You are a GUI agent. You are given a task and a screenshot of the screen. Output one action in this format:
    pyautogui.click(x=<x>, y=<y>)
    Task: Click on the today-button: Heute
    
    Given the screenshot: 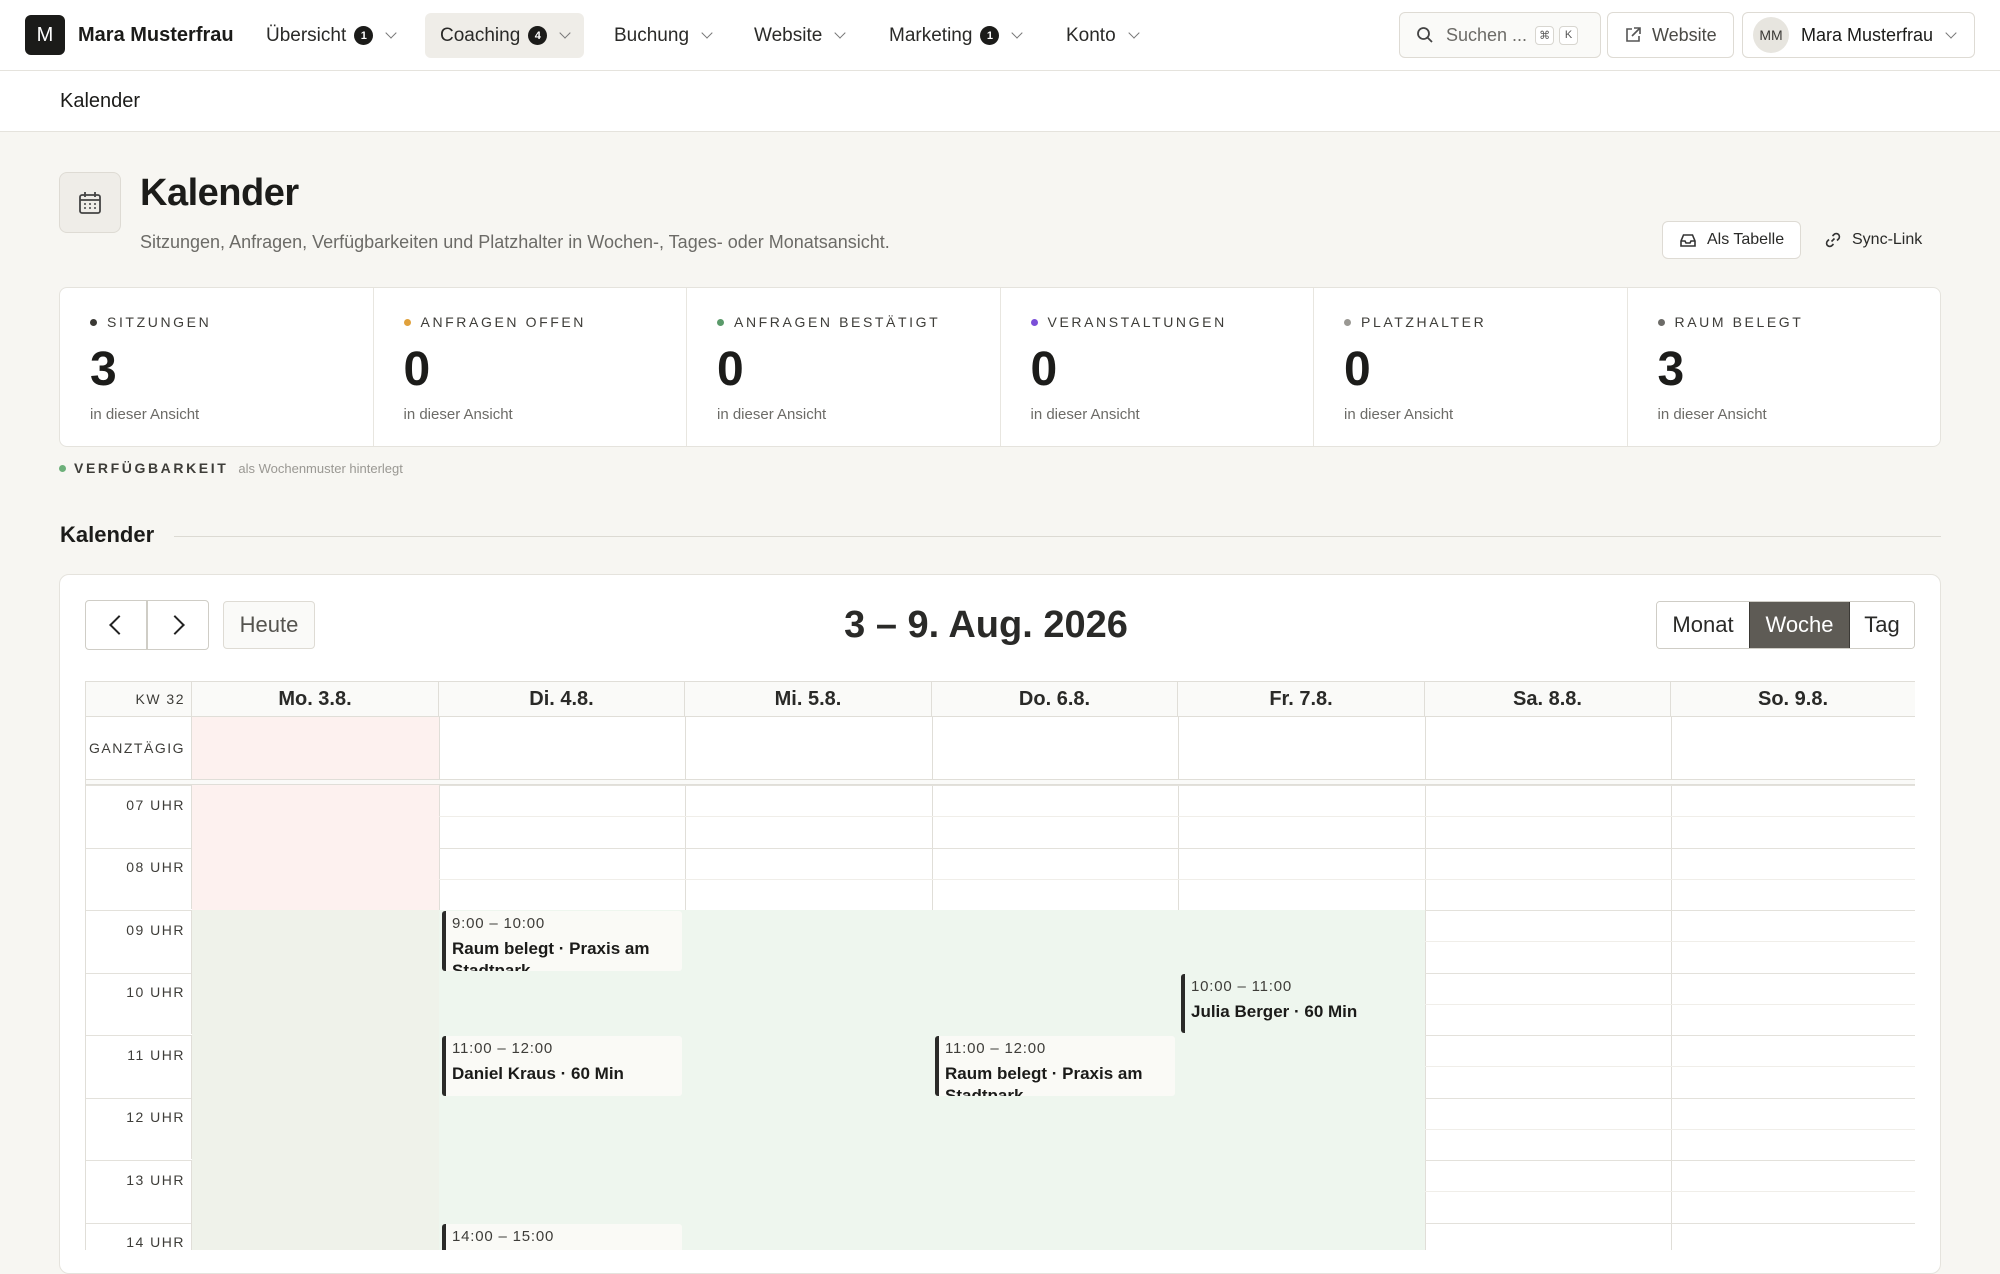 What is the action you would take?
    pyautogui.click(x=269, y=625)
    